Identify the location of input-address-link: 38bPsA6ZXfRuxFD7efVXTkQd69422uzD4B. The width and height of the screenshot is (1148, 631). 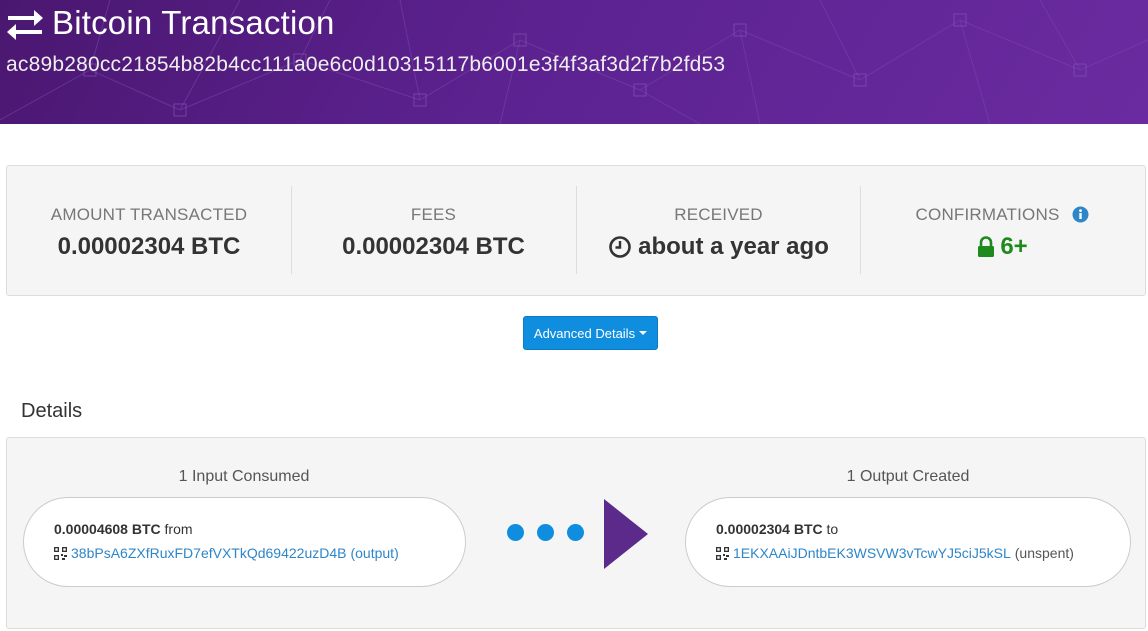
(208, 553).